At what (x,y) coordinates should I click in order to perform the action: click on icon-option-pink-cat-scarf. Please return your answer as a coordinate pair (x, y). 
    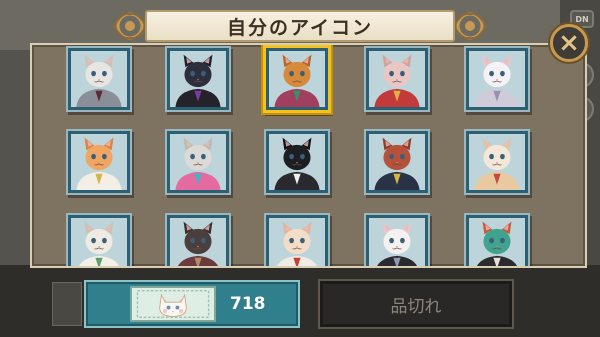
    Looking at the image, I should click on (397, 79).